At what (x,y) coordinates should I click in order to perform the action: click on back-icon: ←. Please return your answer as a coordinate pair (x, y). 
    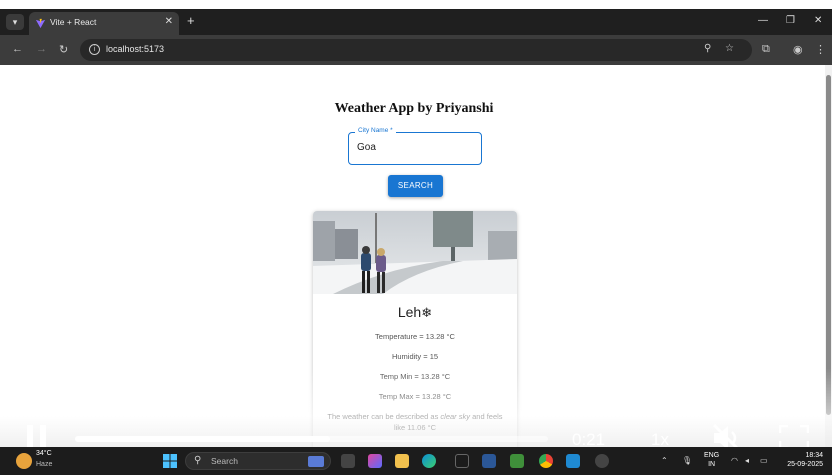
    Looking at the image, I should click on (17, 49).